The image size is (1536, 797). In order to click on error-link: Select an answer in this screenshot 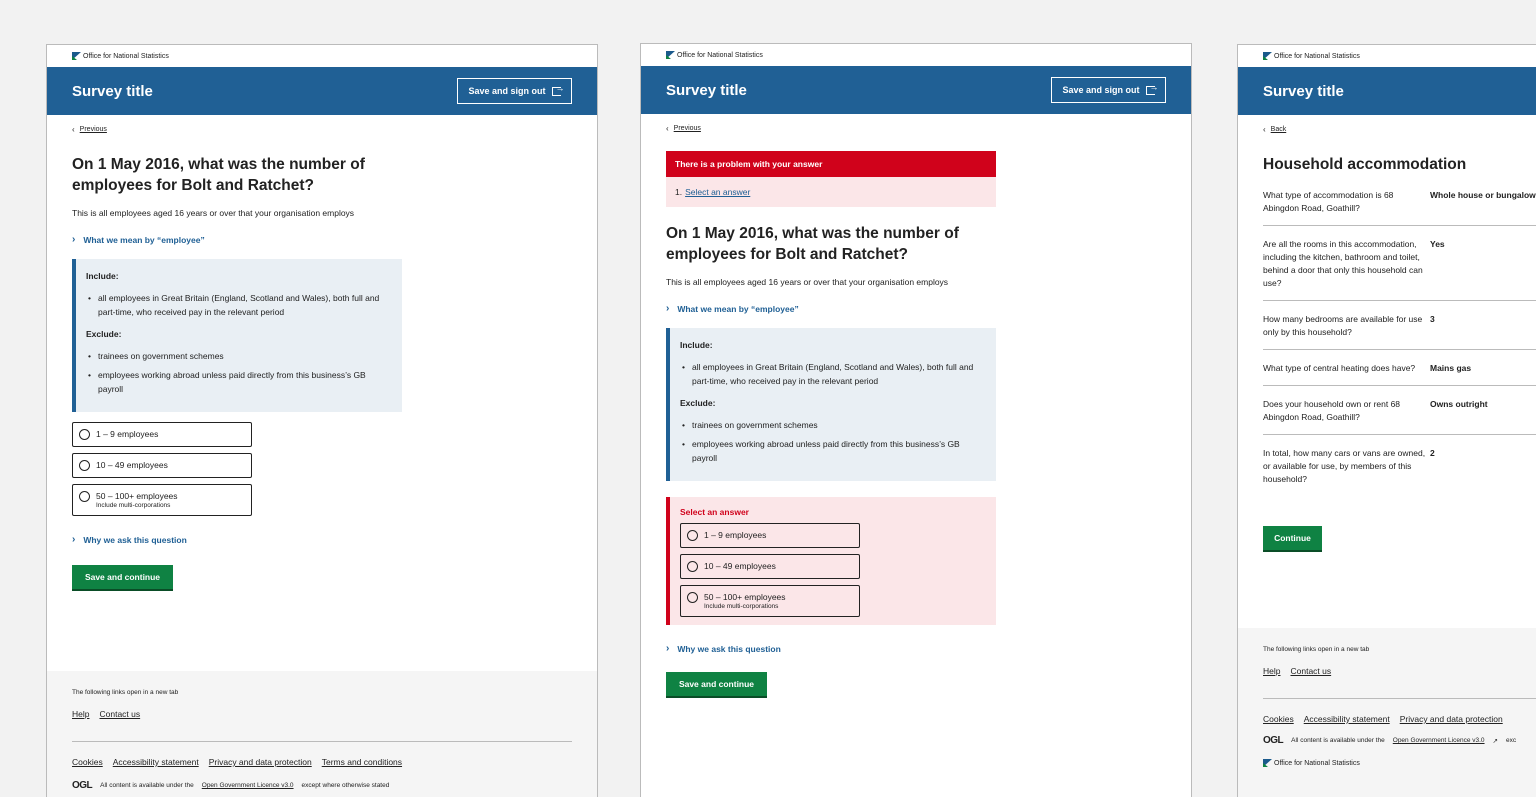, I will do `click(717, 192)`.